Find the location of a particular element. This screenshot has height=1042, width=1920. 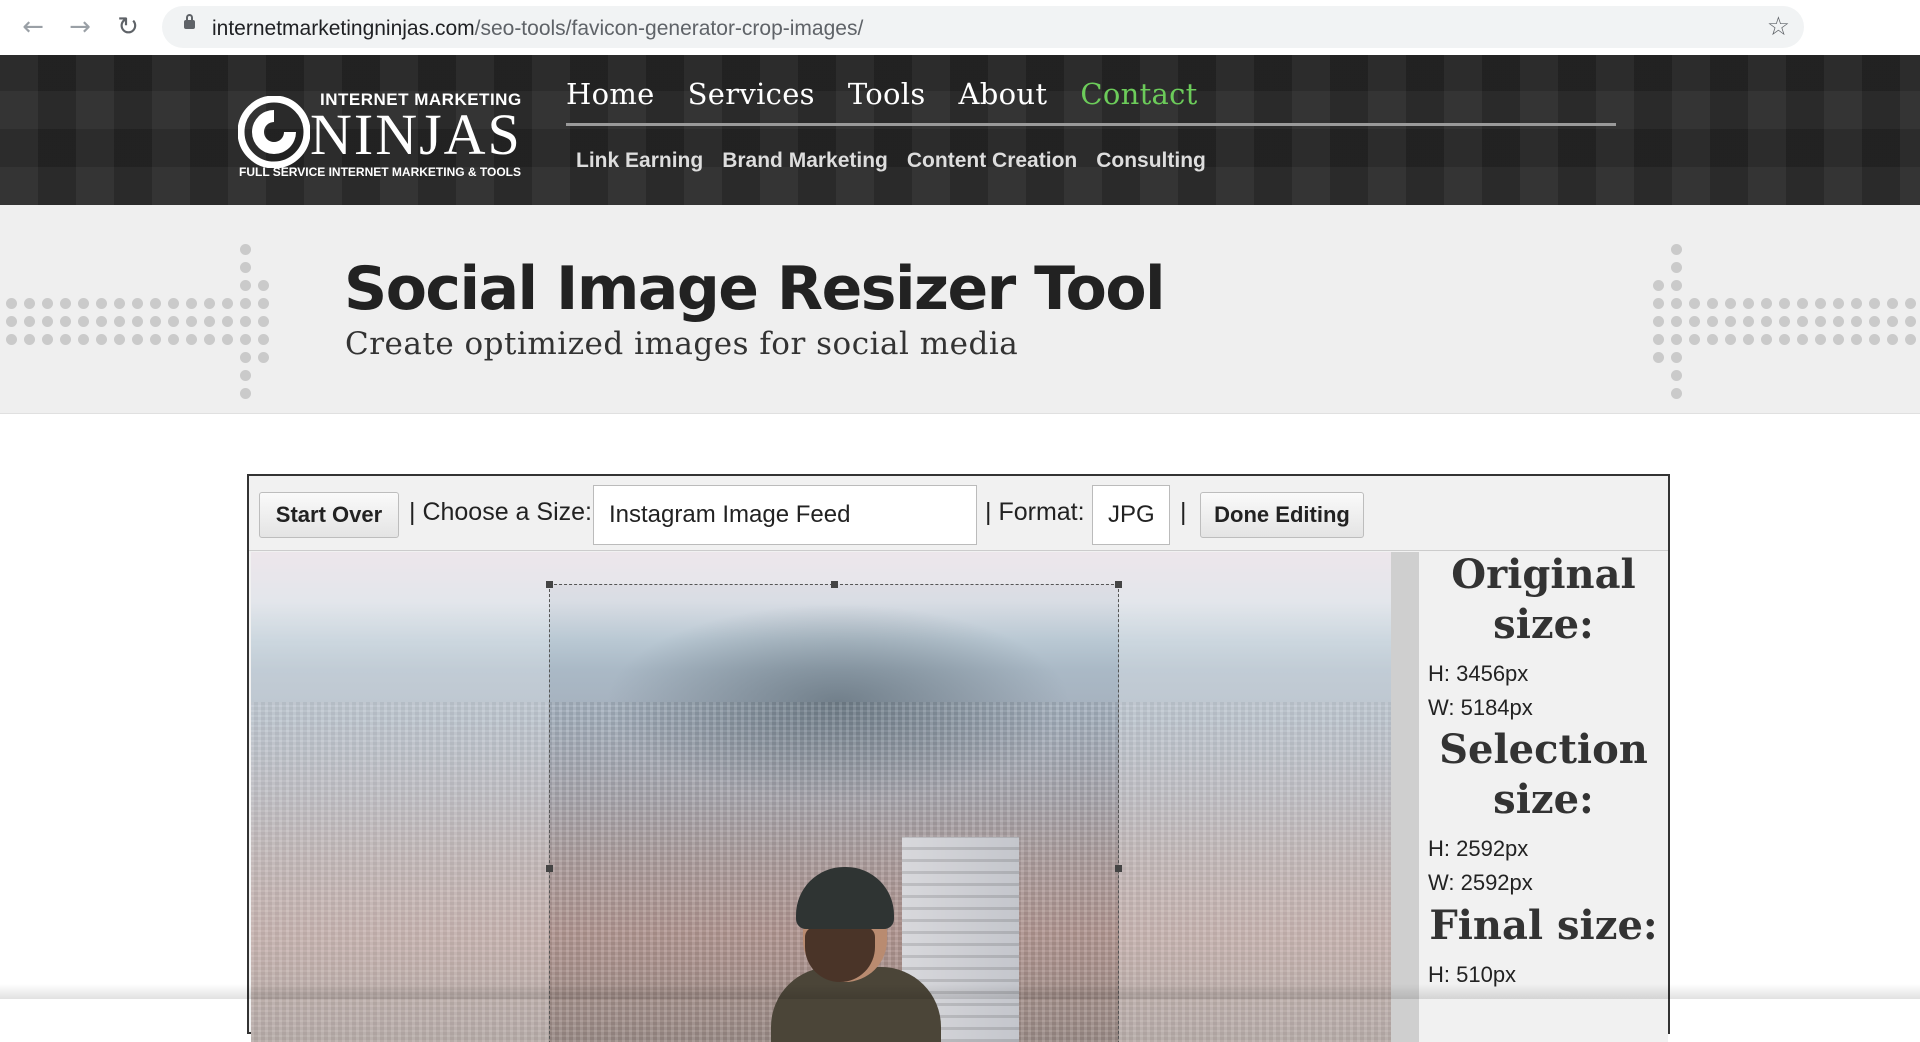

nav-services: Services is located at coordinates (751, 94).